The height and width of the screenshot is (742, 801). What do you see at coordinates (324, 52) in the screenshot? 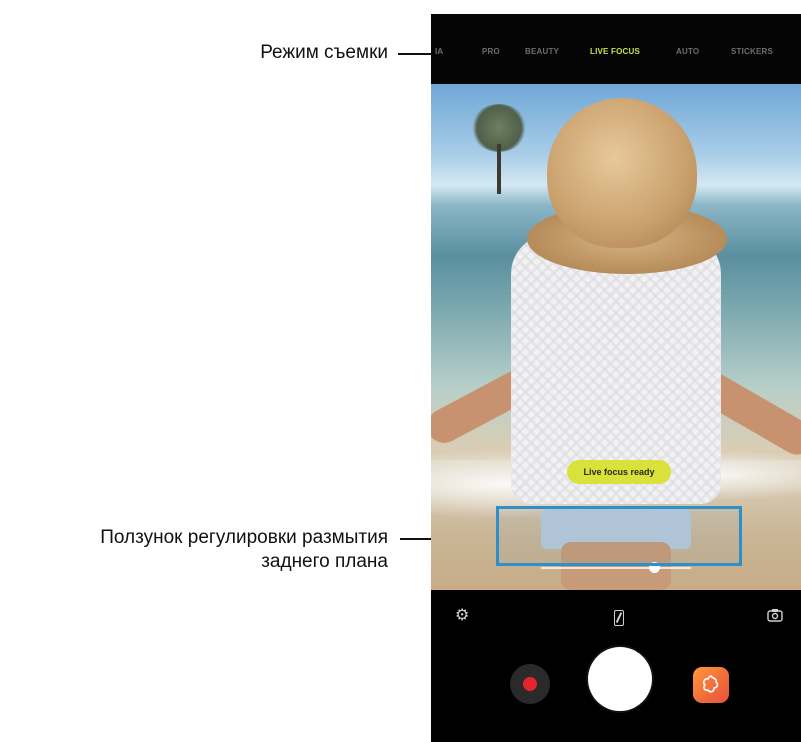
I see `shooting-mode-callout: Режим съемки` at bounding box center [324, 52].